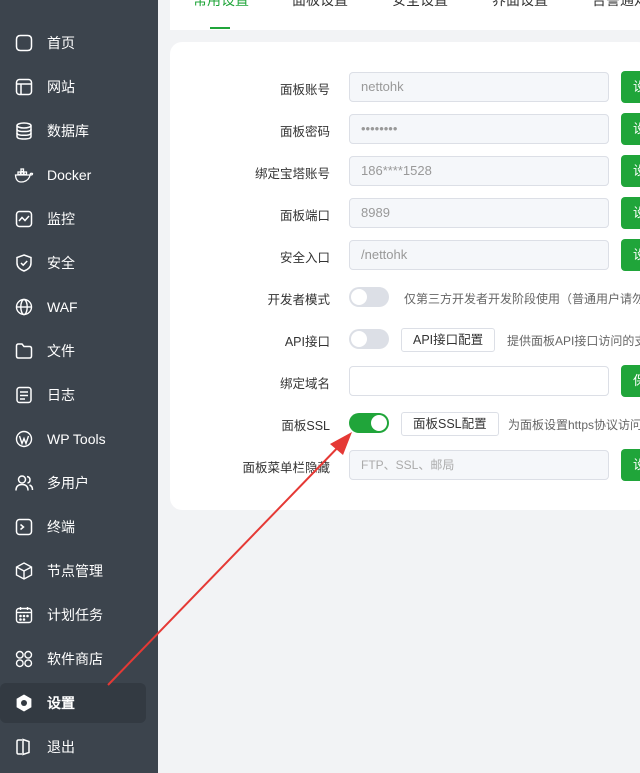 Image resolution: width=640 pixels, height=773 pixels. What do you see at coordinates (24, 439) in the screenshot?
I see `wordpress-icon` at bounding box center [24, 439].